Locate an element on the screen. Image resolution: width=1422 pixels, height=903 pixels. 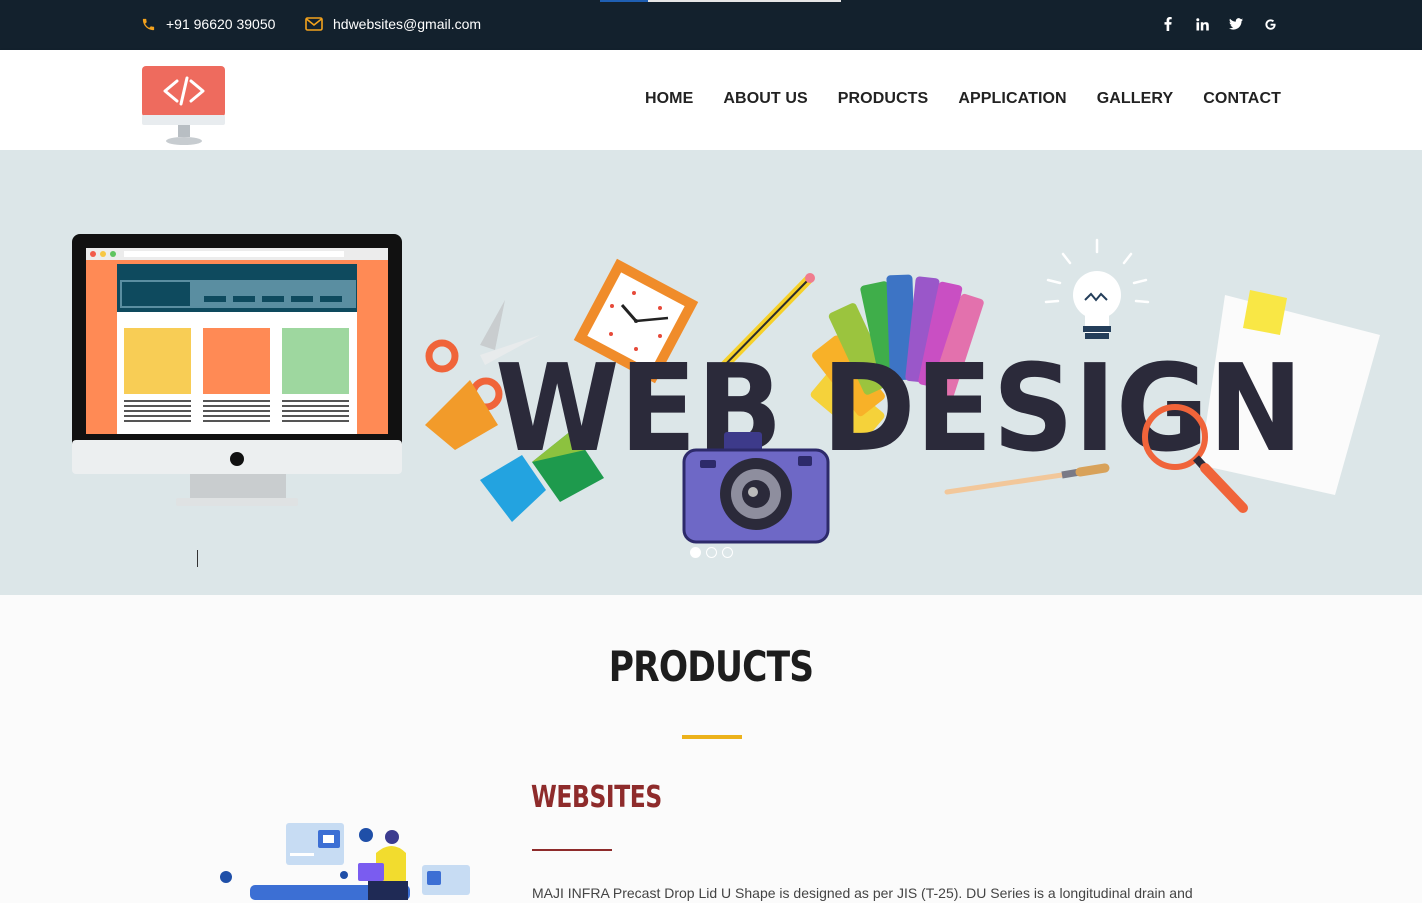
envelope-icon is located at coordinates (314, 24).